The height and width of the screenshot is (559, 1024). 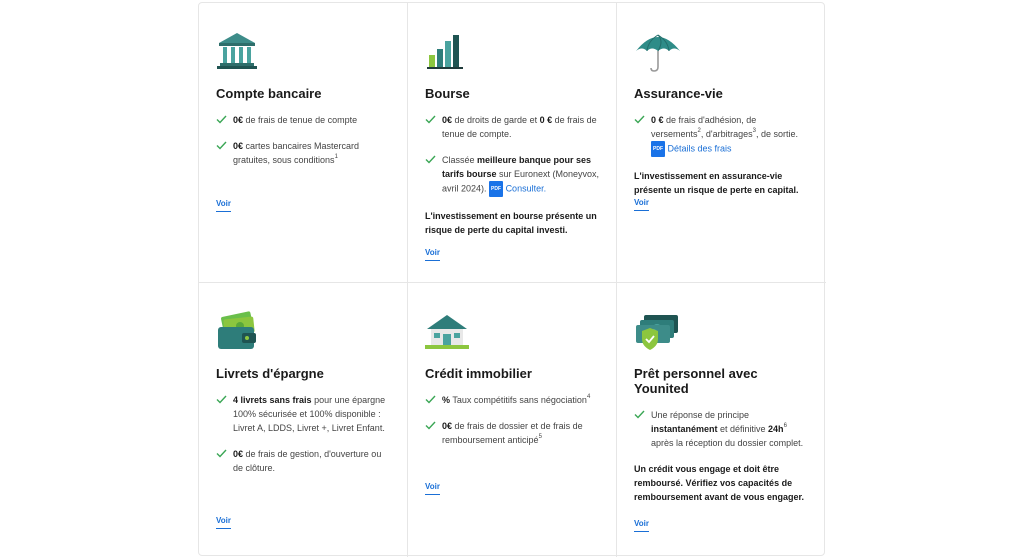 I want to click on feature-bold: %, so click(x=446, y=400).